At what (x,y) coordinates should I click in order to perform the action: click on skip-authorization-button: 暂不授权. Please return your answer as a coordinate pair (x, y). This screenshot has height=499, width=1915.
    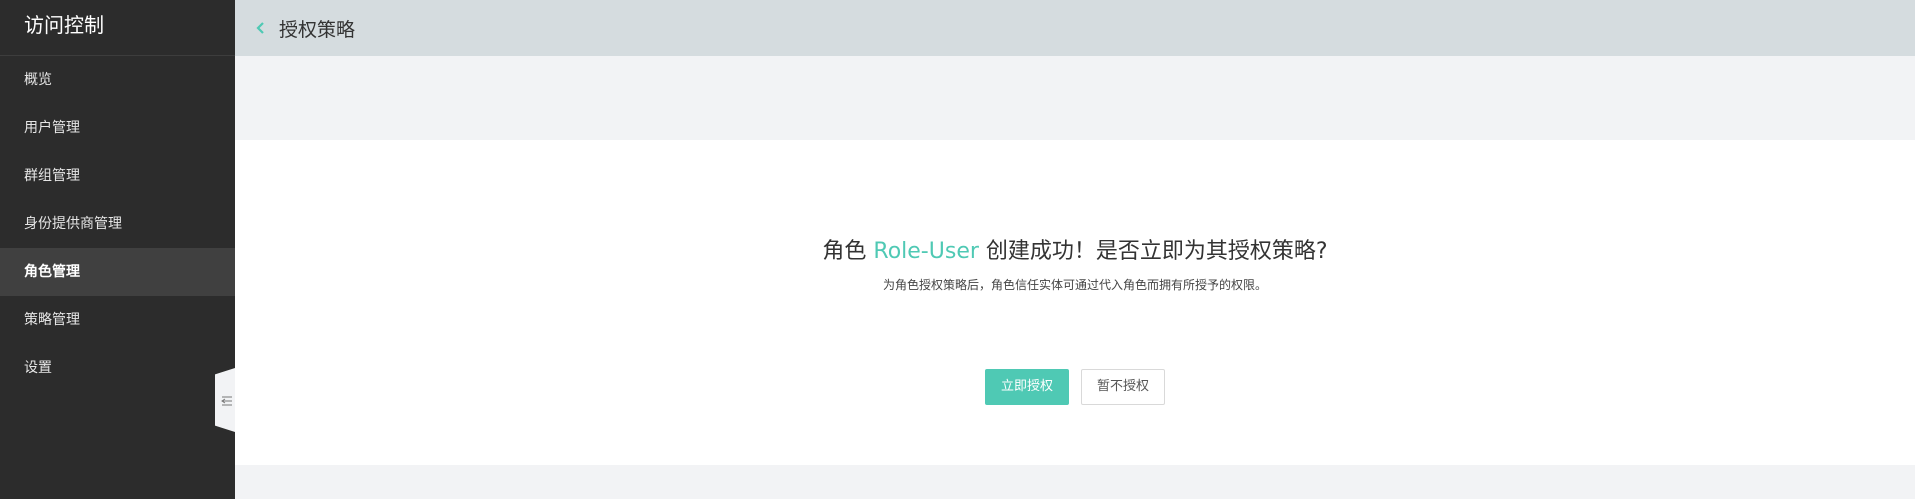
    Looking at the image, I should click on (1123, 387).